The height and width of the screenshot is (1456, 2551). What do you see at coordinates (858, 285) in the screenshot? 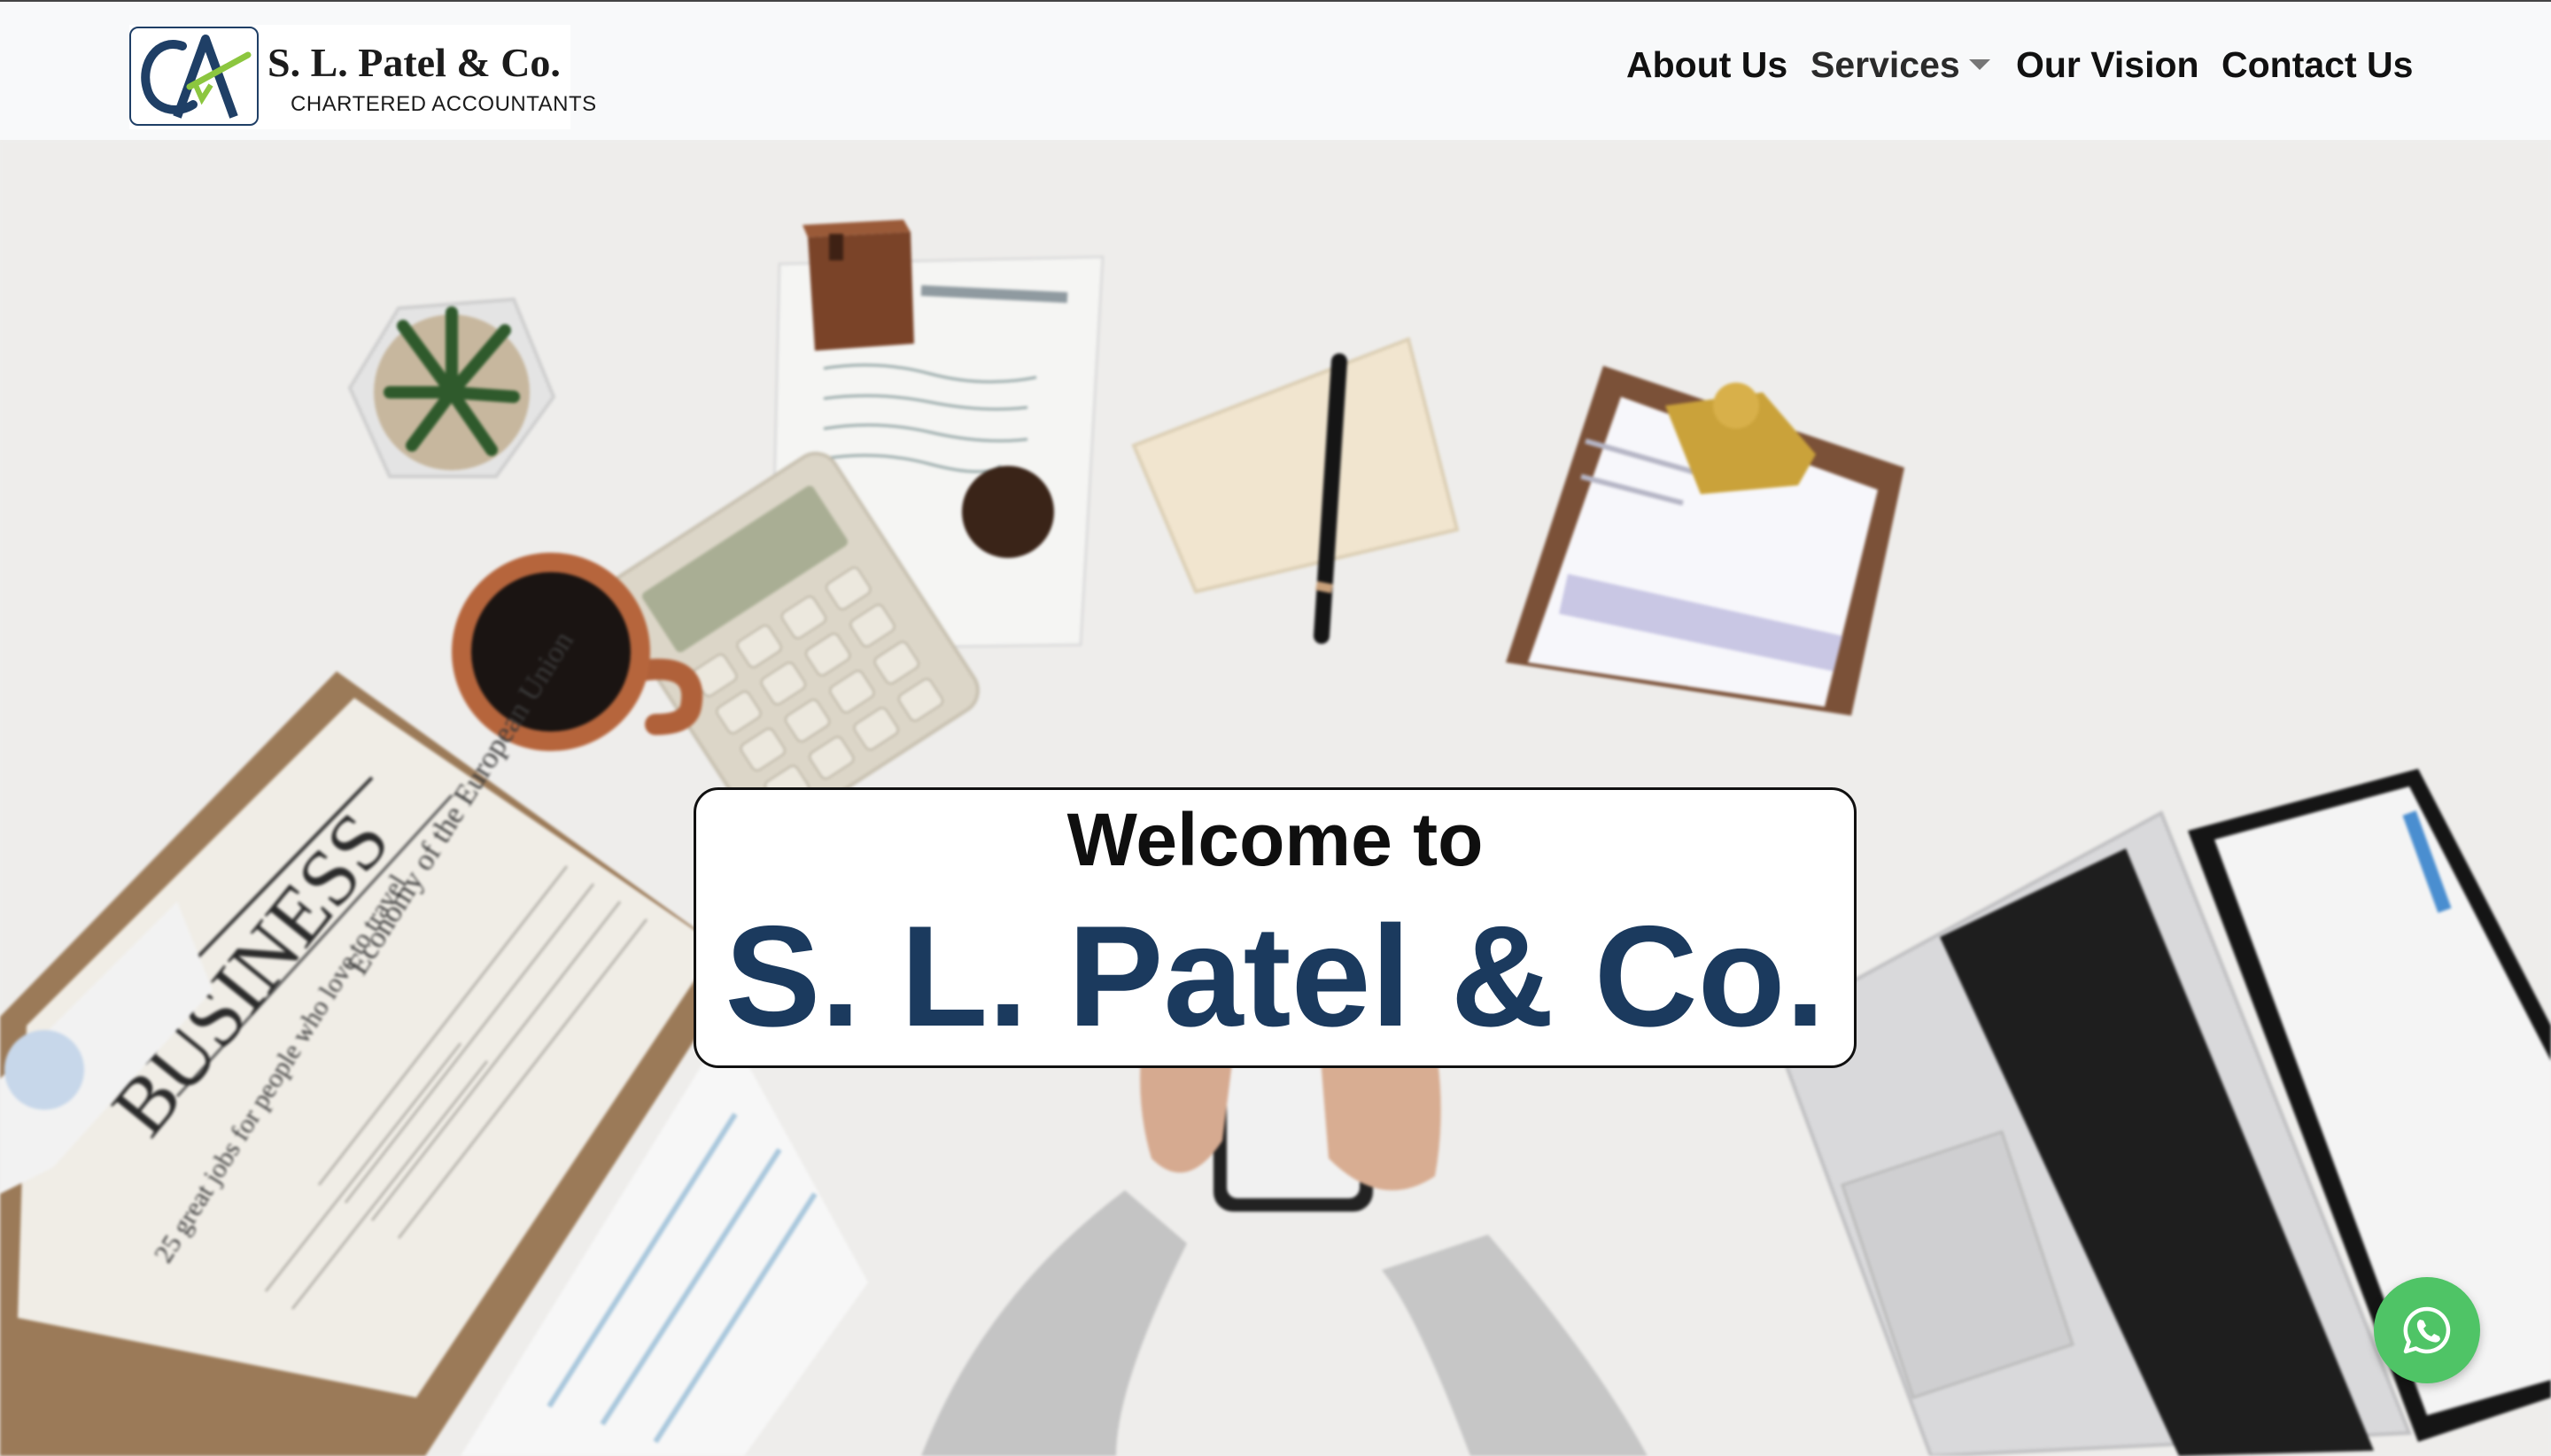
I see `wooden-stamp` at bounding box center [858, 285].